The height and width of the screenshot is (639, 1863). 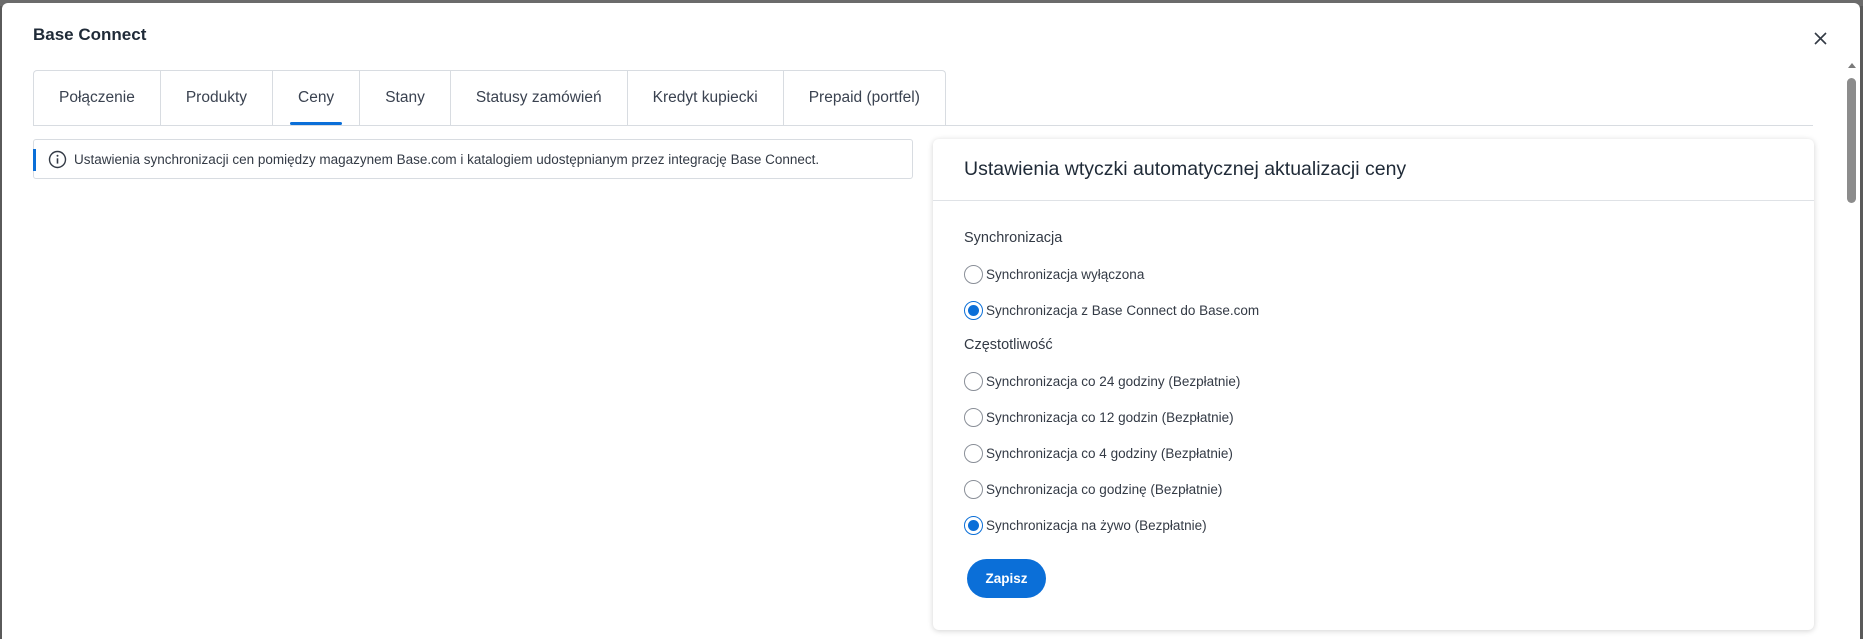 I want to click on tab-label: Stany, so click(x=405, y=97).